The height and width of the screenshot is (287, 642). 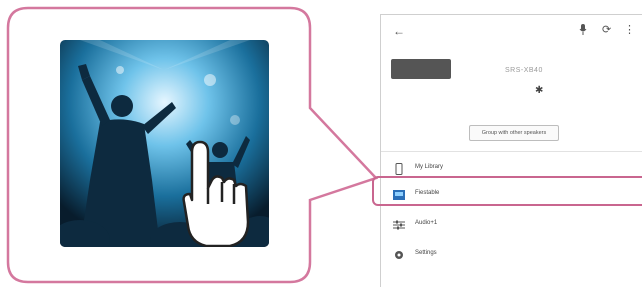 What do you see at coordinates (429, 167) in the screenshot?
I see `menu-label: My Library` at bounding box center [429, 167].